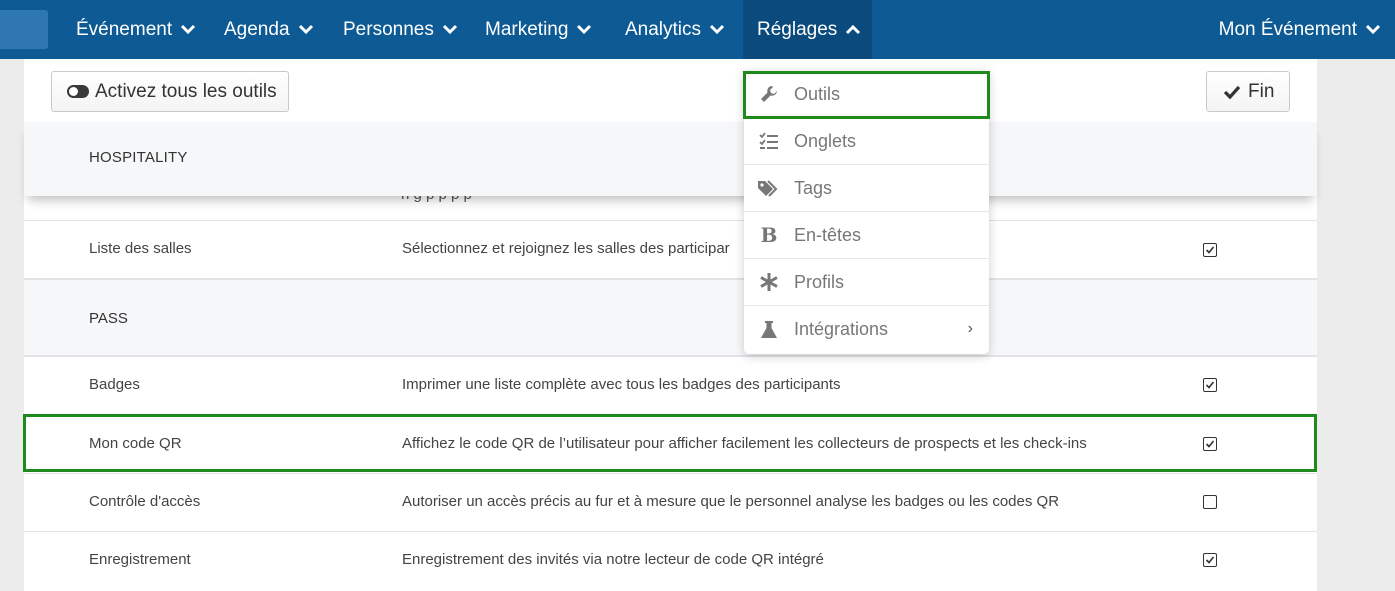 The width and height of the screenshot is (1395, 591). What do you see at coordinates (828, 234) in the screenshot?
I see `menu-item-label: En-têtes` at bounding box center [828, 234].